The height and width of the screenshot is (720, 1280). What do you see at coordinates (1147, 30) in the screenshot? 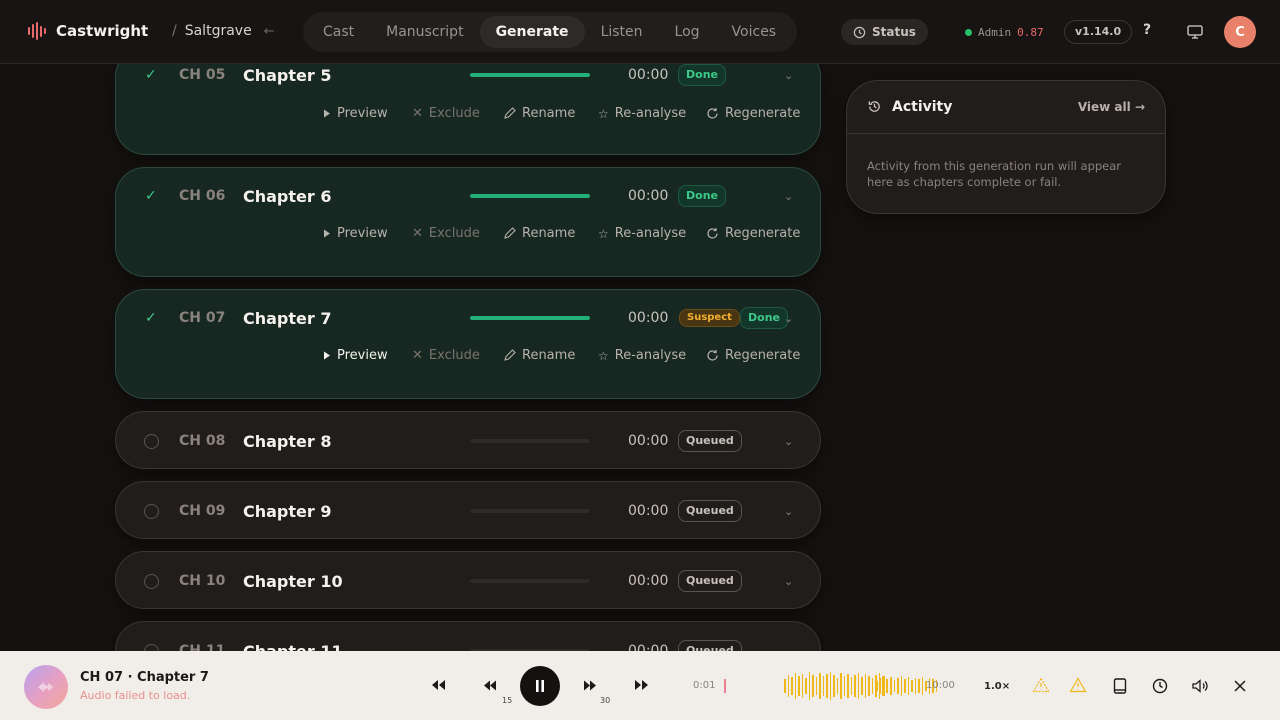
I see `help-button: ?` at bounding box center [1147, 30].